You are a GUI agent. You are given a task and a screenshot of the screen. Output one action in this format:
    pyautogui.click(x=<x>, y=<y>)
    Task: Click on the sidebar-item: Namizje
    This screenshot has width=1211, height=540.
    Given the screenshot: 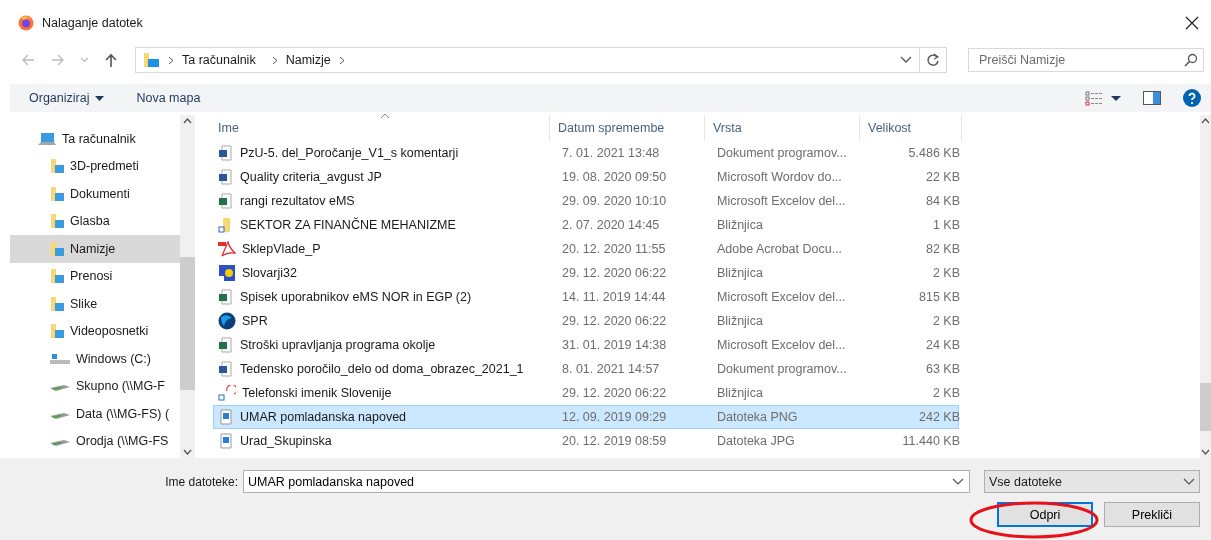 What is the action you would take?
    pyautogui.click(x=95, y=249)
    